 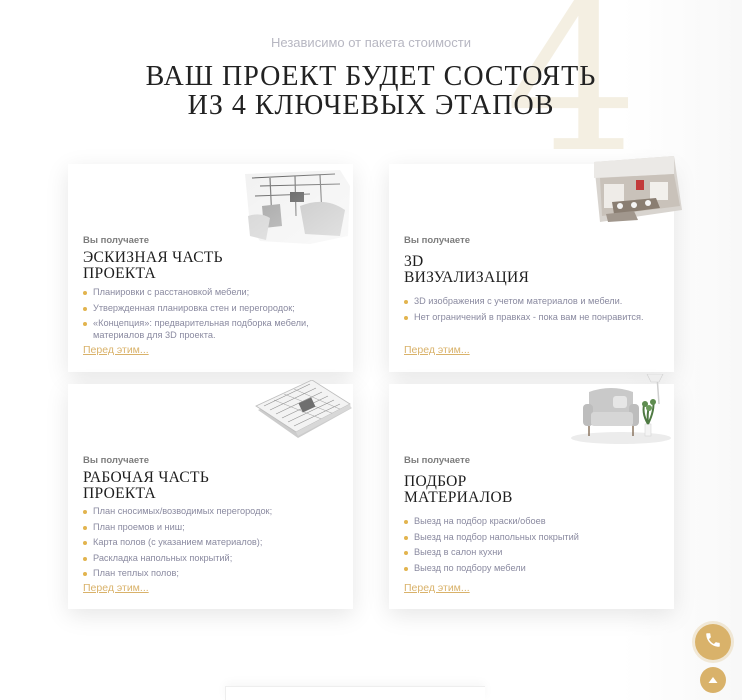 What do you see at coordinates (533, 569) in the screenshot?
I see `list-item: Выезд по подбору мебели` at bounding box center [533, 569].